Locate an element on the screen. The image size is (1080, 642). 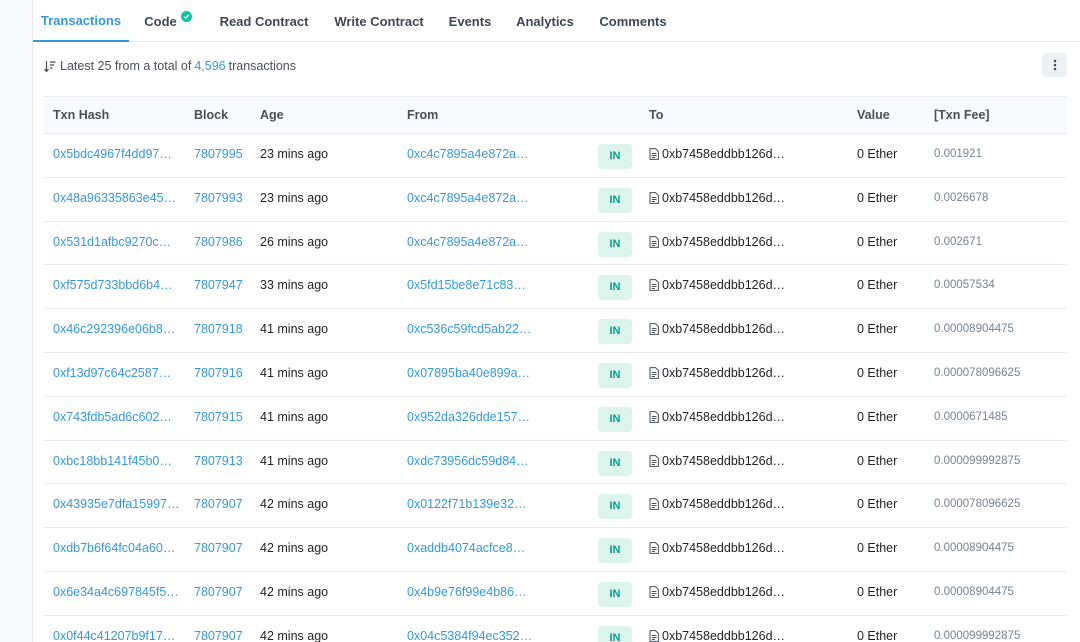
tab-analytics: Analytics is located at coordinates (545, 21).